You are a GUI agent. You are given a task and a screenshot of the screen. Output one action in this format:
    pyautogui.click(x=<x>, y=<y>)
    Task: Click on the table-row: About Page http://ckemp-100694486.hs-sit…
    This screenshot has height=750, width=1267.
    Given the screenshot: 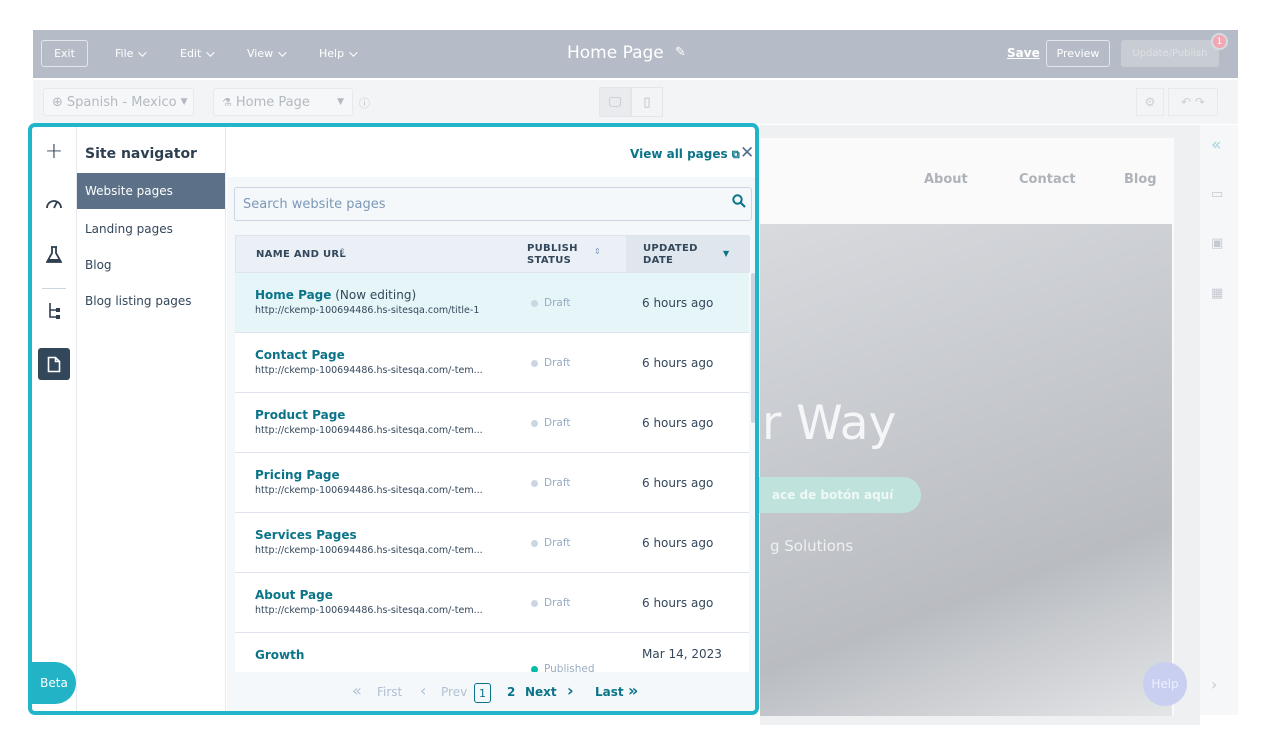 What is the action you would take?
    pyautogui.click(x=492, y=603)
    